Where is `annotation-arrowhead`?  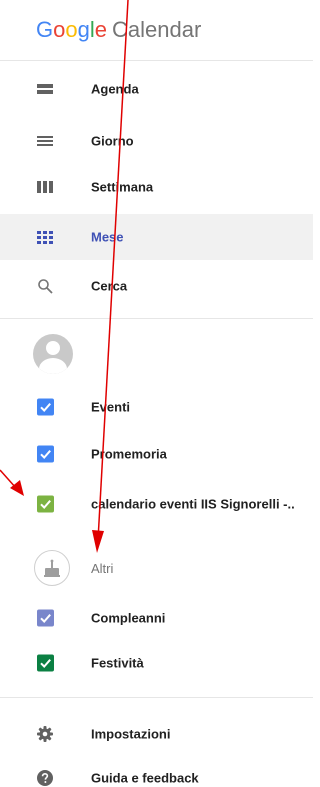
annotation-arrowhead is located at coordinates (98, 541).